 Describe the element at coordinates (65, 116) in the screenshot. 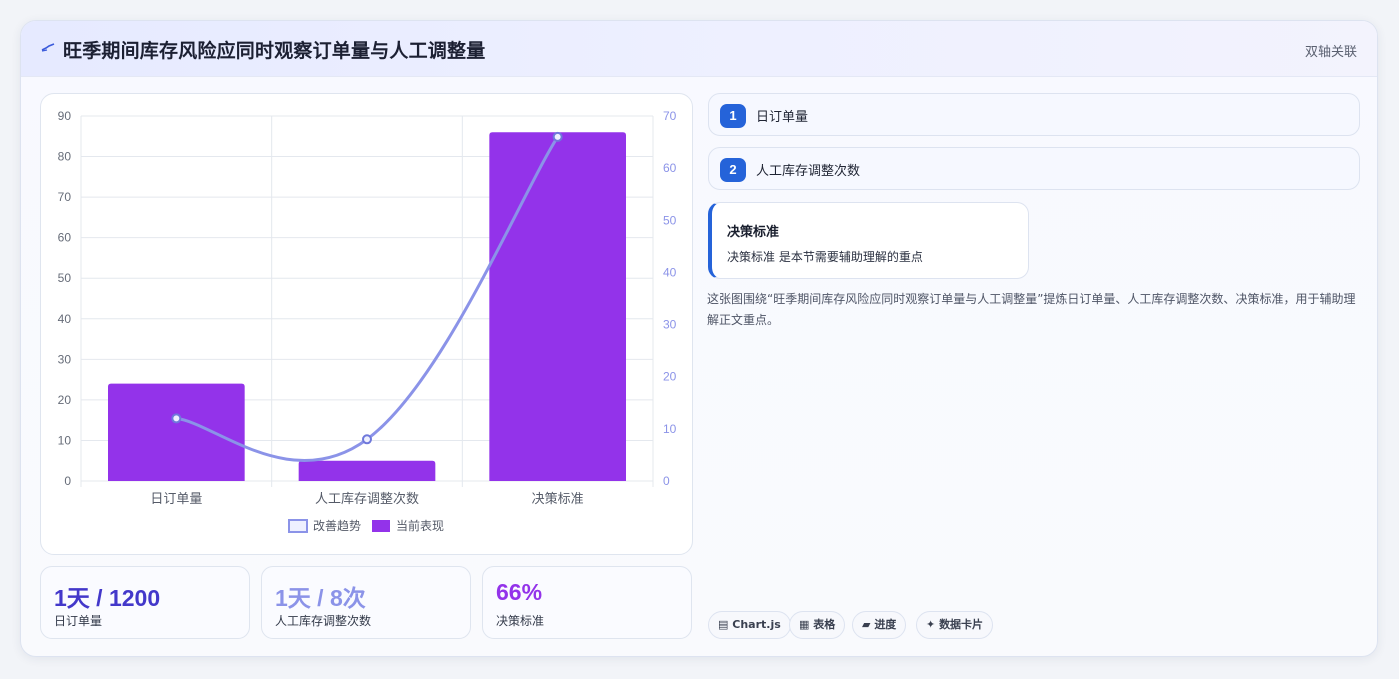

I see `y-tick-label: 90` at that location.